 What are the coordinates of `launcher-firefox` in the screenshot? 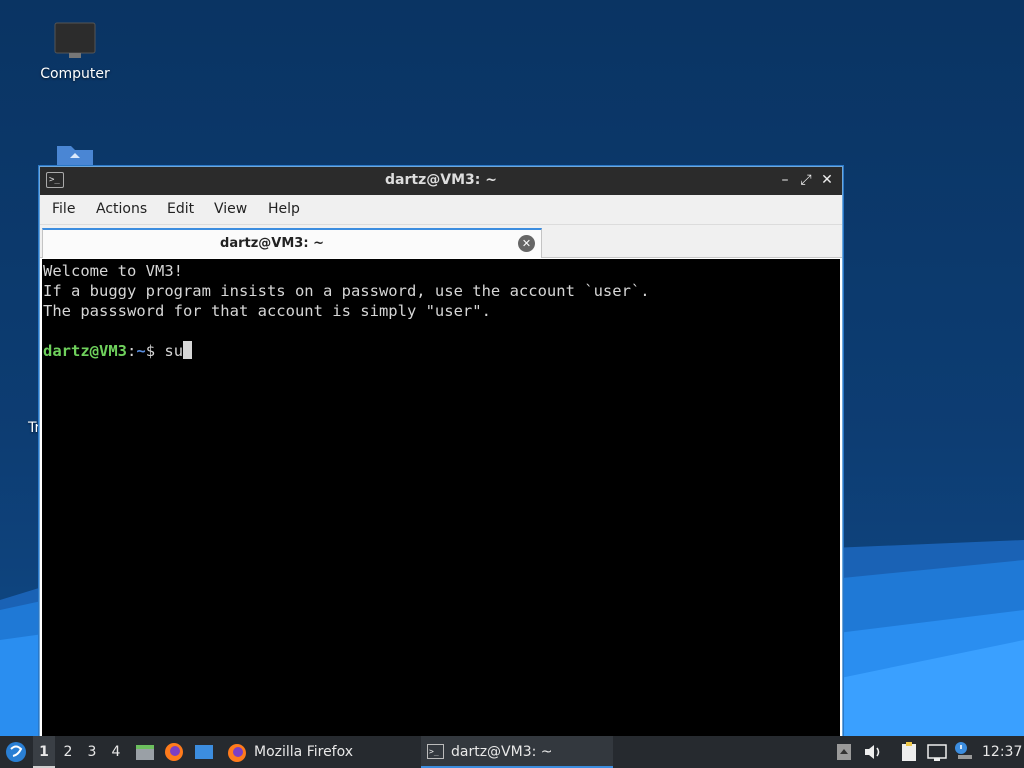 It's located at (174, 752).